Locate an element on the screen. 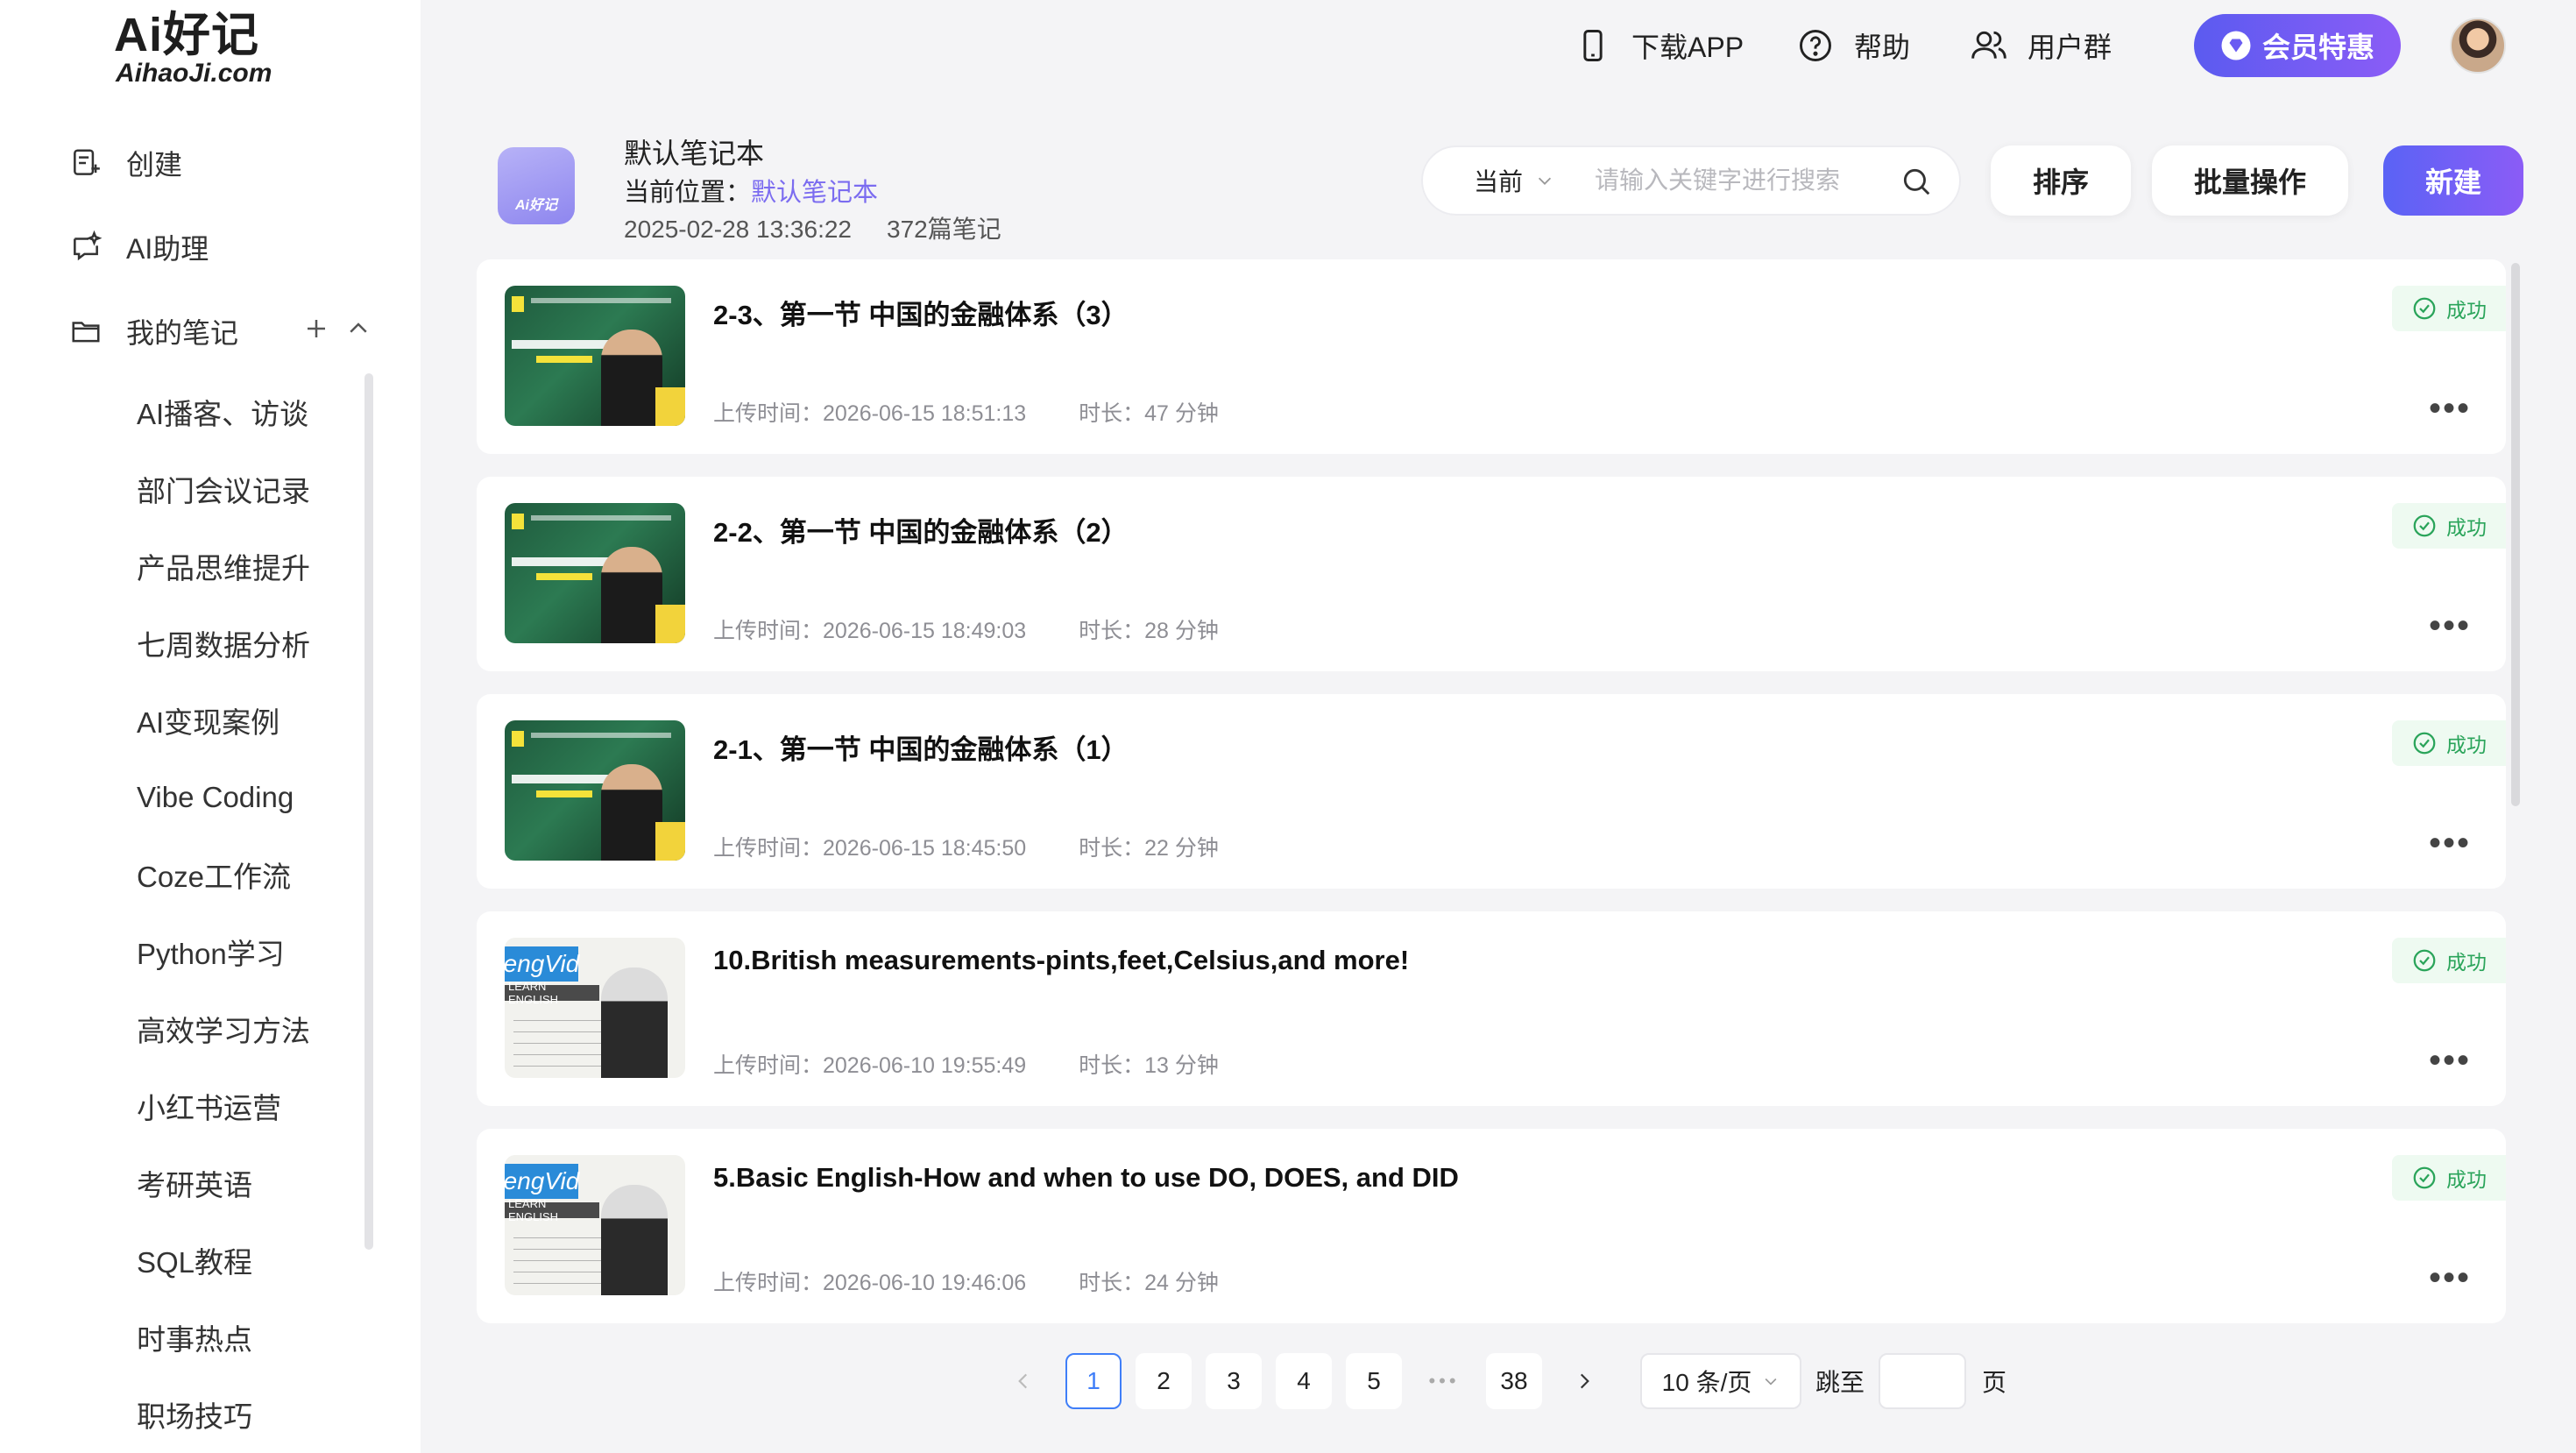 The image size is (2576, 1453). nav-my-notes: 我的笔记 is located at coordinates (153, 331).